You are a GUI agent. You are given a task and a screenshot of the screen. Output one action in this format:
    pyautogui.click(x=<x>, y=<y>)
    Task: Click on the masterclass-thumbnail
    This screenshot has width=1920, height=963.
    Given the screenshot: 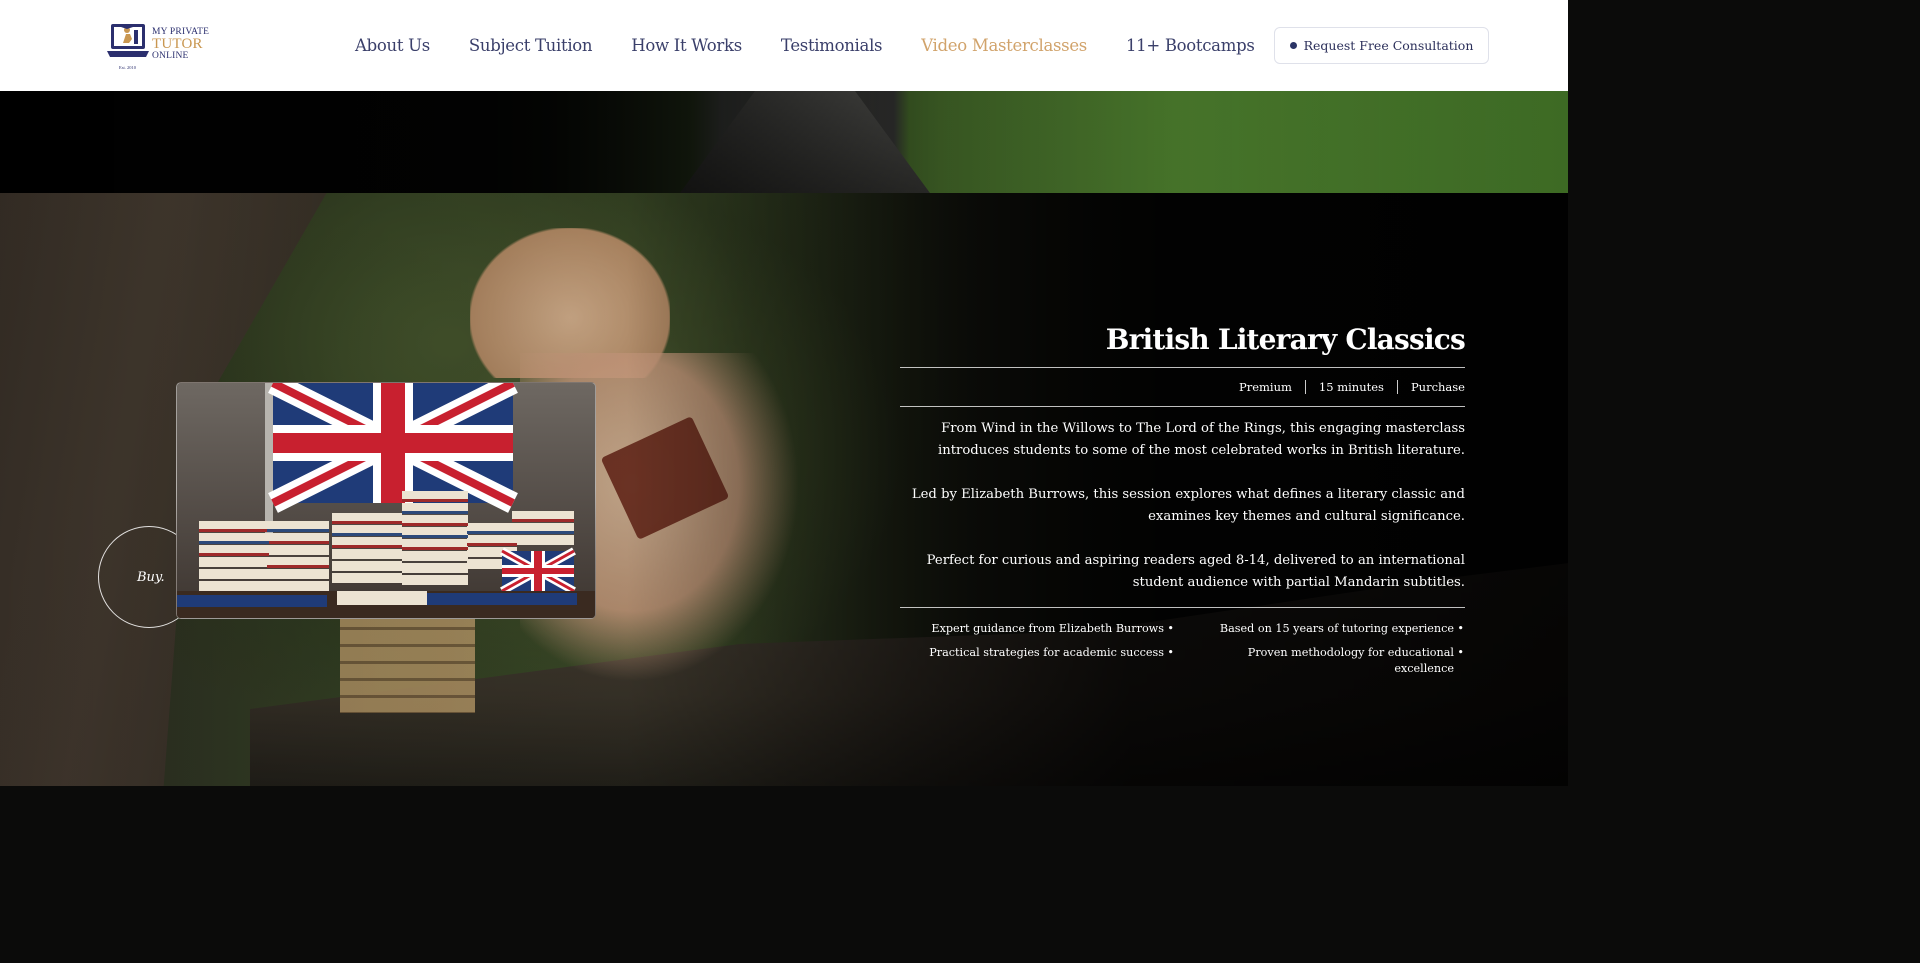 What is the action you would take?
    pyautogui.click(x=386, y=500)
    